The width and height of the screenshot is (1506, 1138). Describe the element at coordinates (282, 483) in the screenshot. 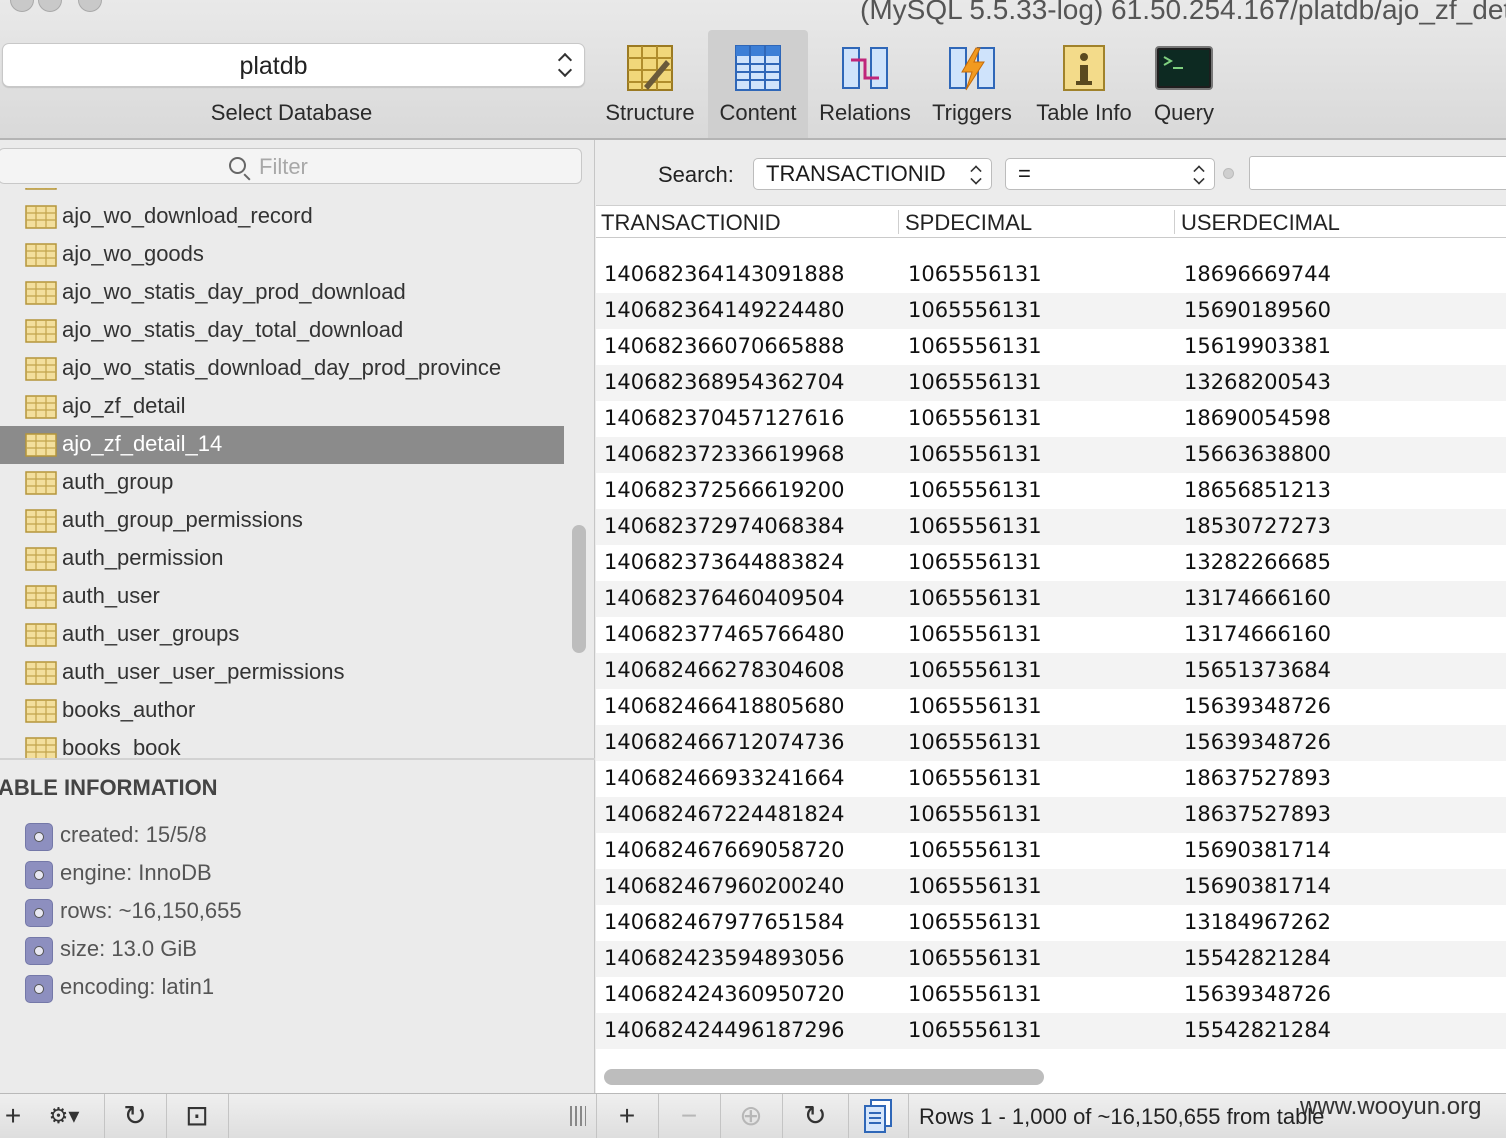

I see `table-list-item: auth_group` at that location.